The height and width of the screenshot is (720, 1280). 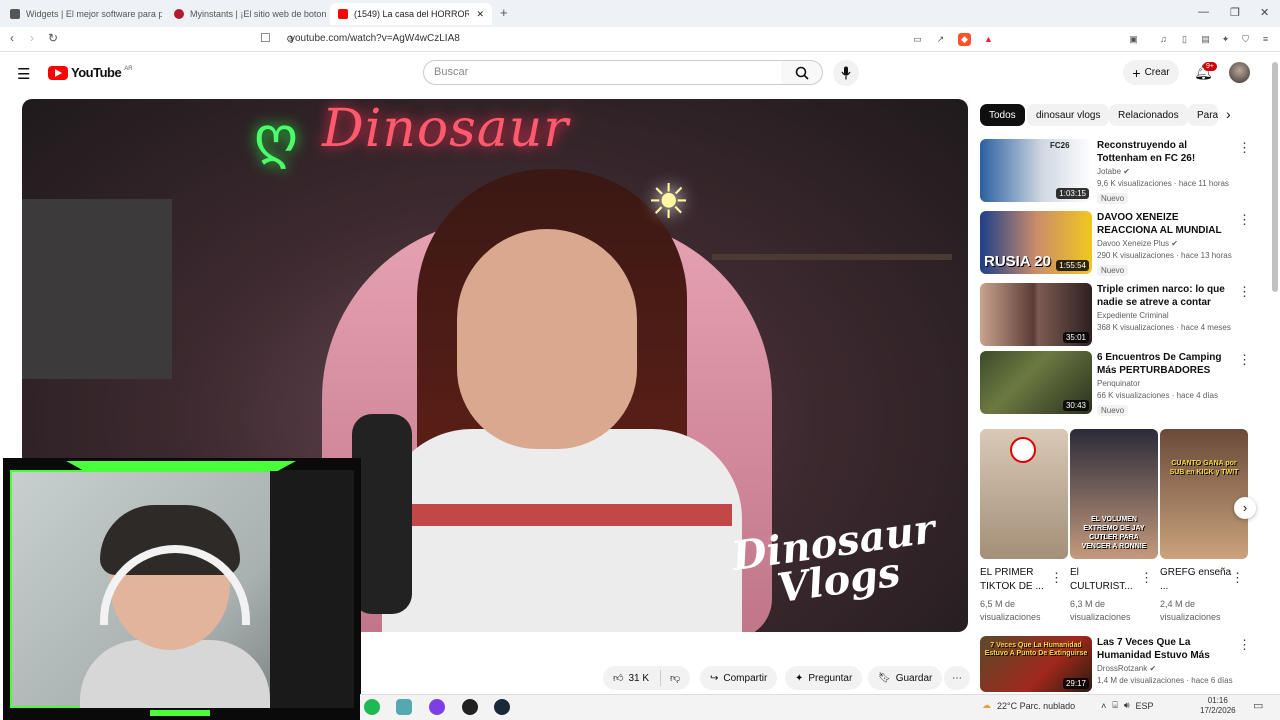 What do you see at coordinates (675, 678) in the screenshot?
I see `thumbs-down-icon: 👎︎` at bounding box center [675, 678].